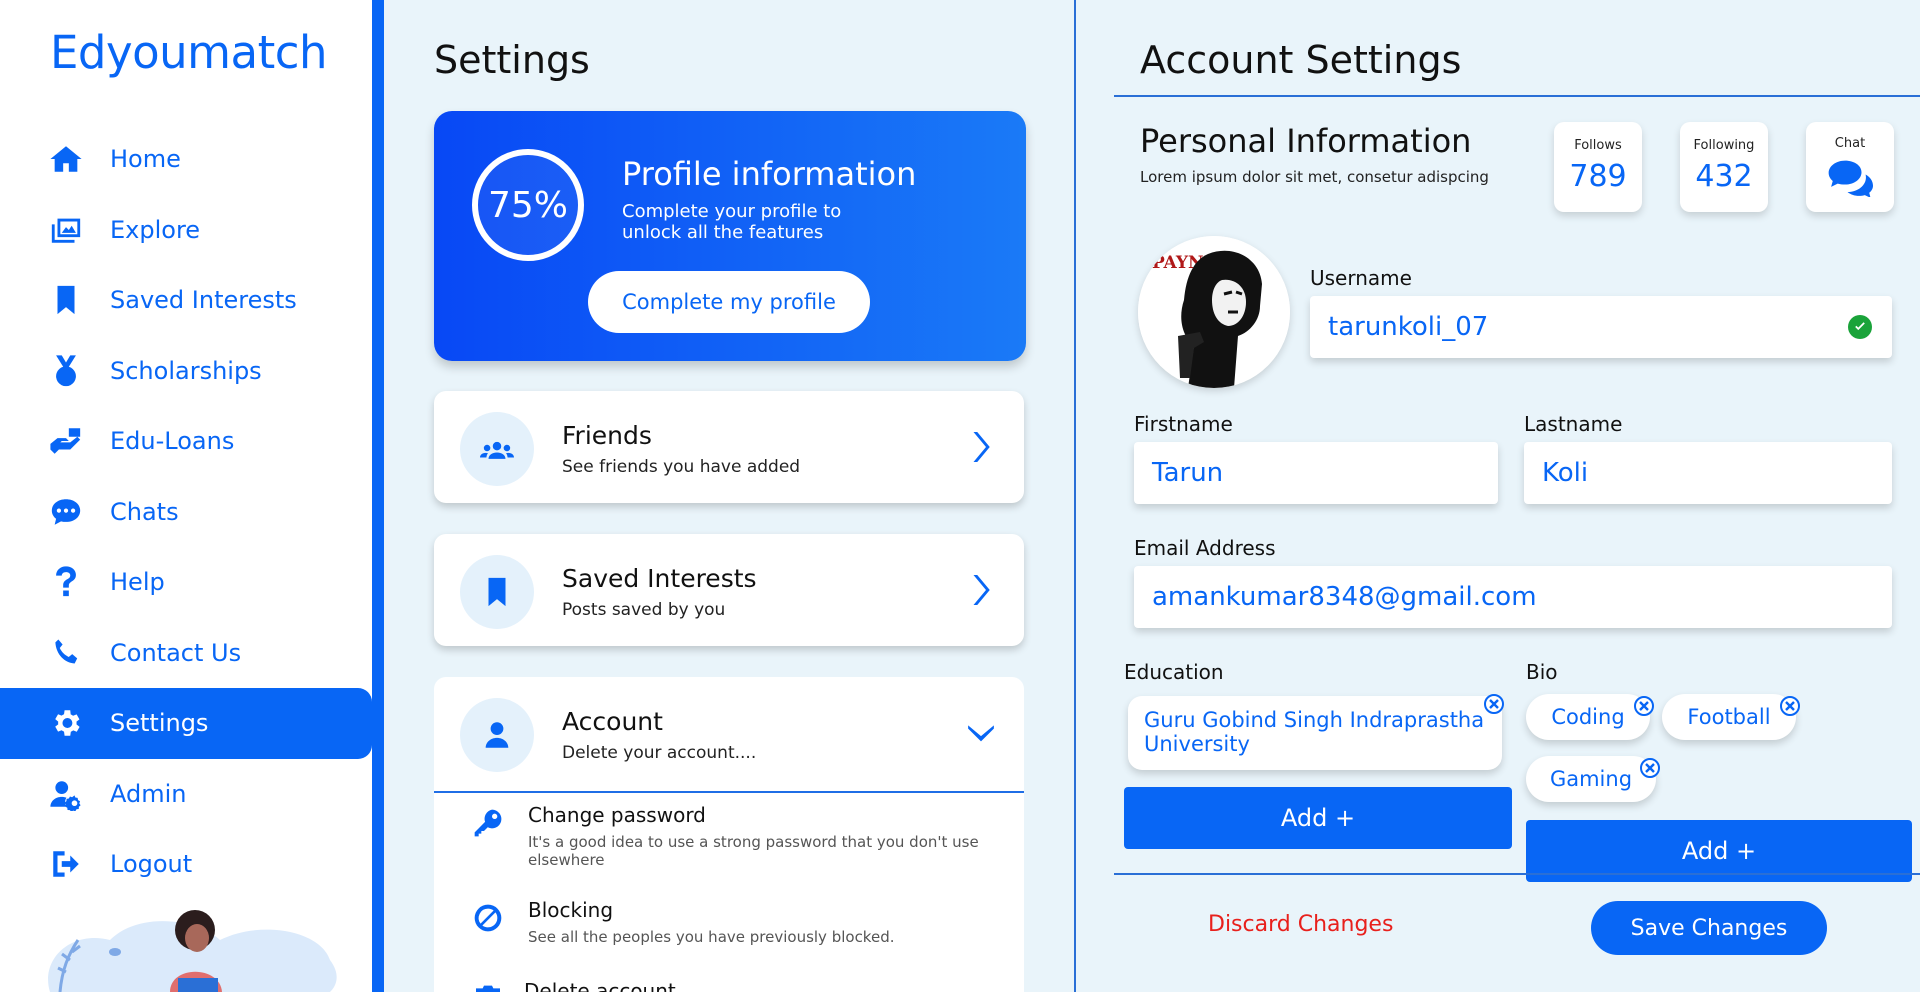  I want to click on bio-tag-label: Football, so click(1729, 717).